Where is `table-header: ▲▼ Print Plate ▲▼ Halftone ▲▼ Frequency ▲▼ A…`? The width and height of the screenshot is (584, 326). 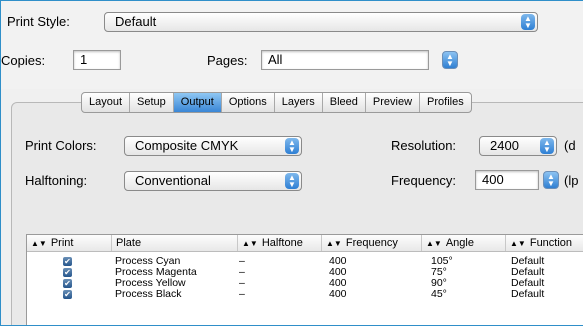 table-header: ▲▼ Print Plate ▲▼ Halftone ▲▼ Frequency ▲▼ A… is located at coordinates (305, 243).